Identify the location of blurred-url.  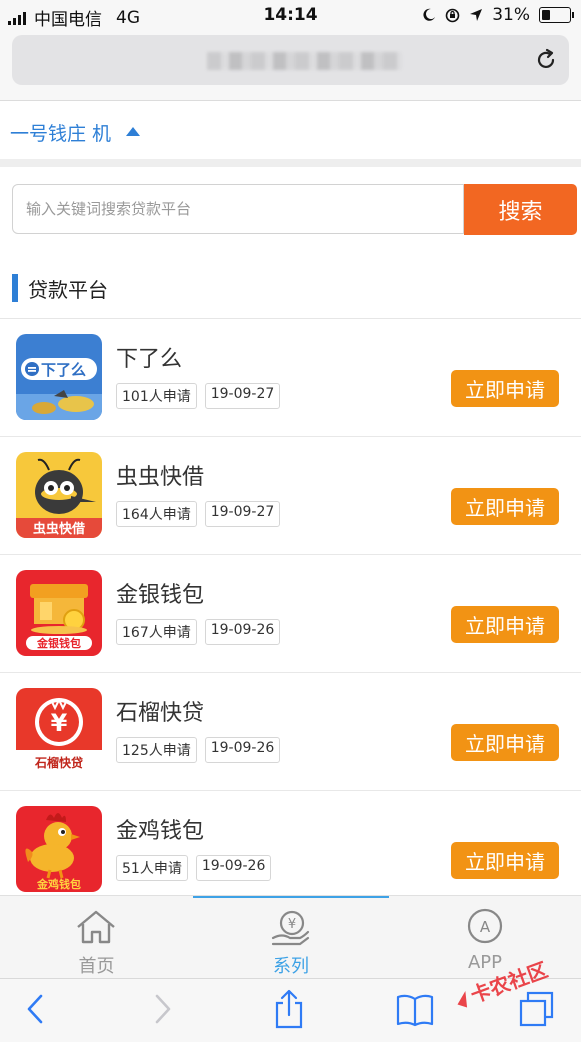
(304, 61).